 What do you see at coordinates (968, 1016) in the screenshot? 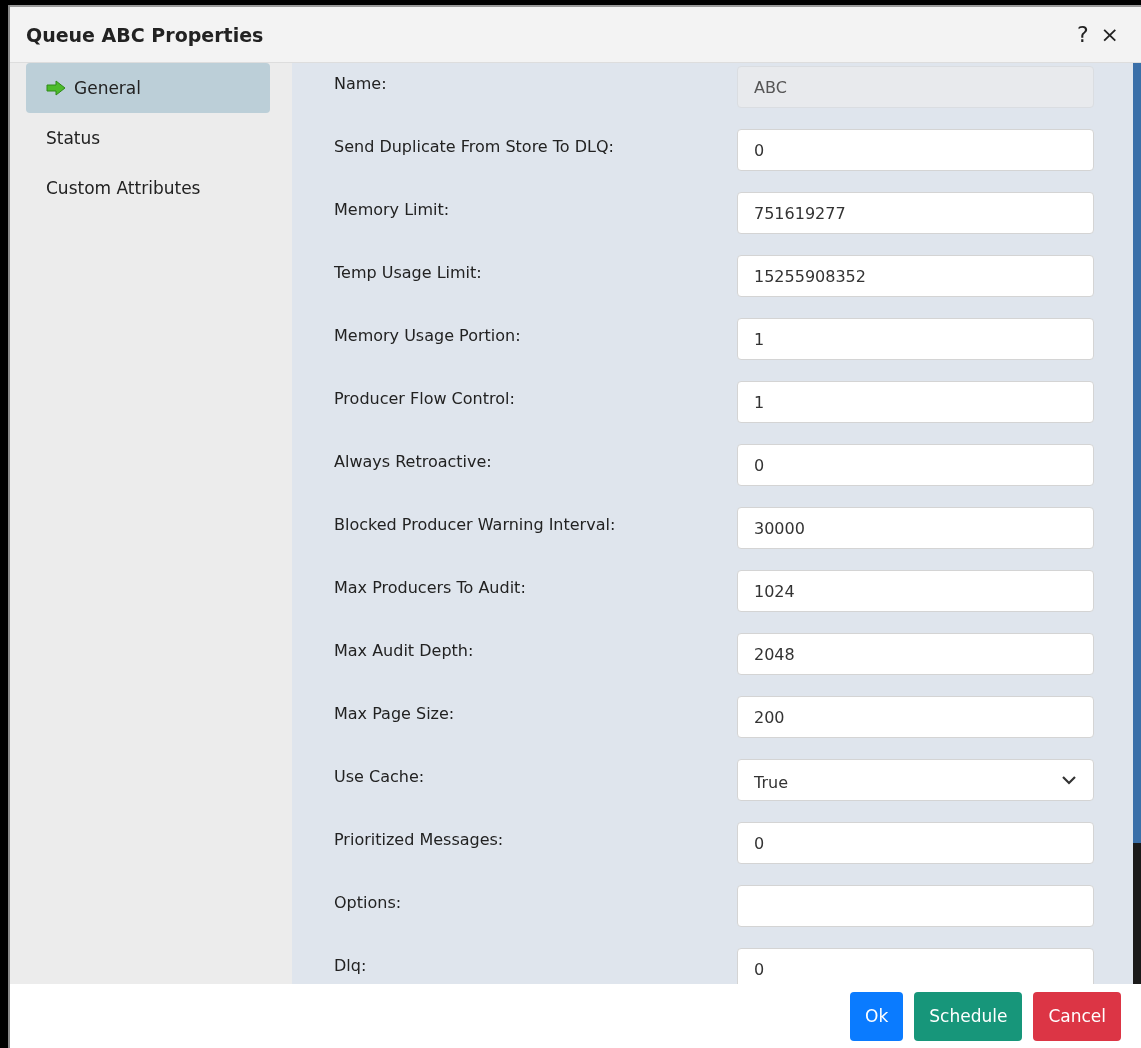
I see `schedule-button: Schedule` at bounding box center [968, 1016].